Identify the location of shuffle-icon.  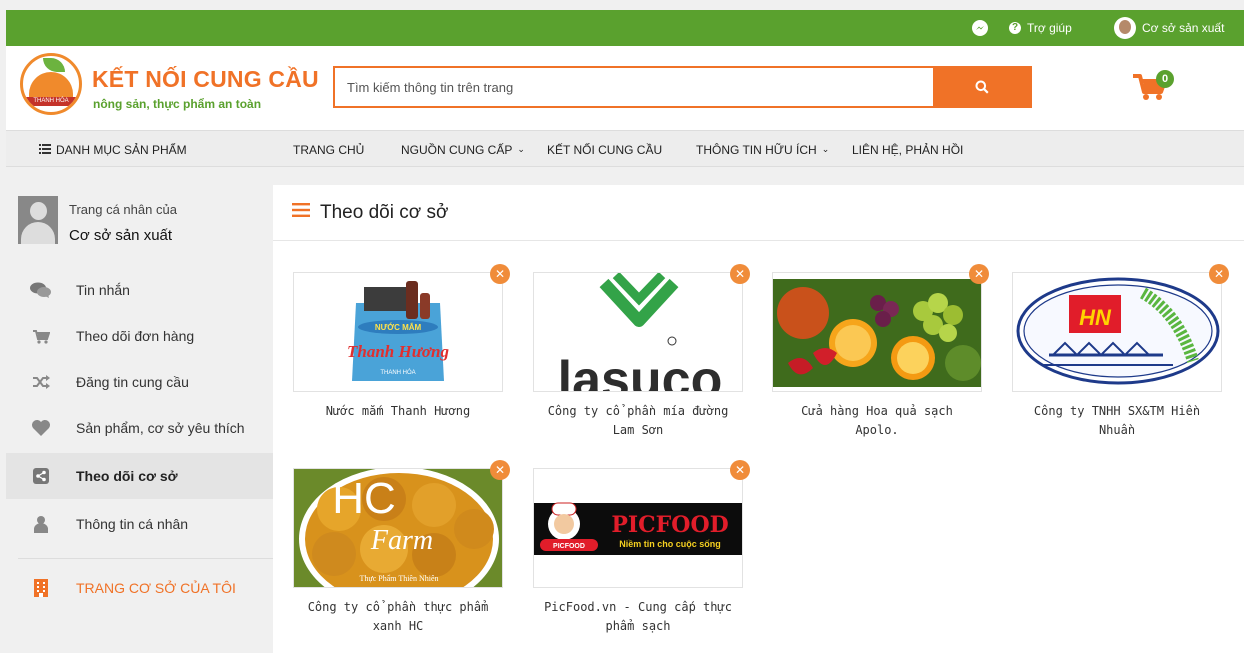
(41, 382).